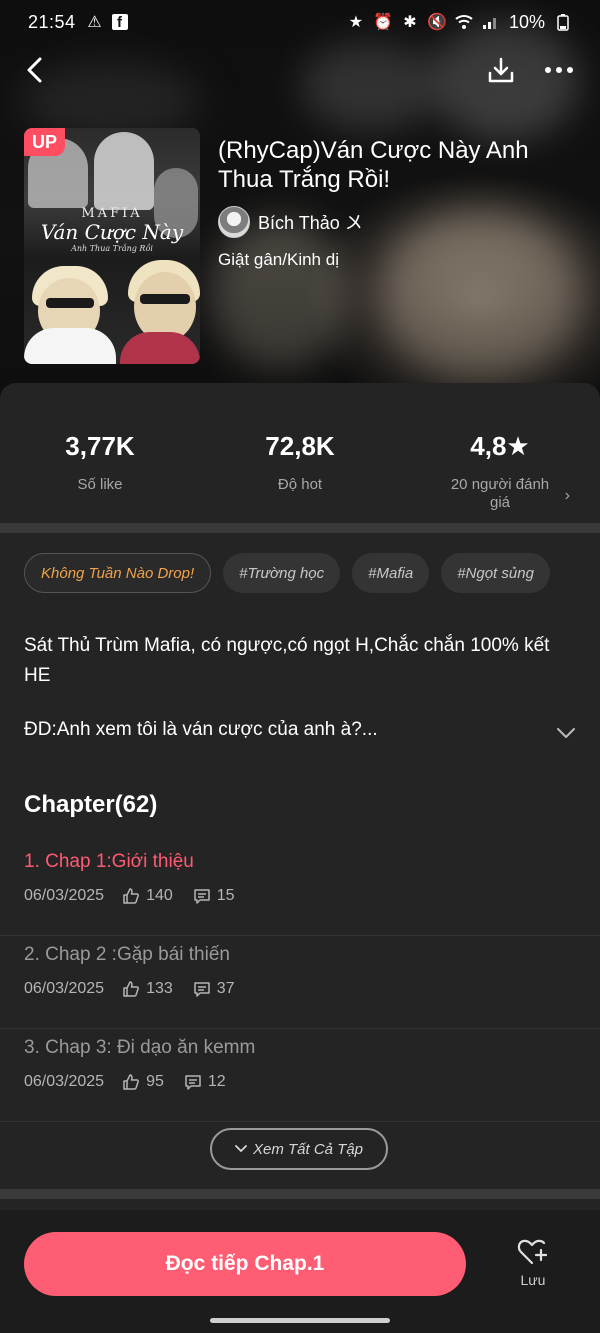 The width and height of the screenshot is (600, 1333). Describe the element at coordinates (500, 471) in the screenshot. I see `stat-rating: 4,8★ 20 người đánh giá ›` at that location.